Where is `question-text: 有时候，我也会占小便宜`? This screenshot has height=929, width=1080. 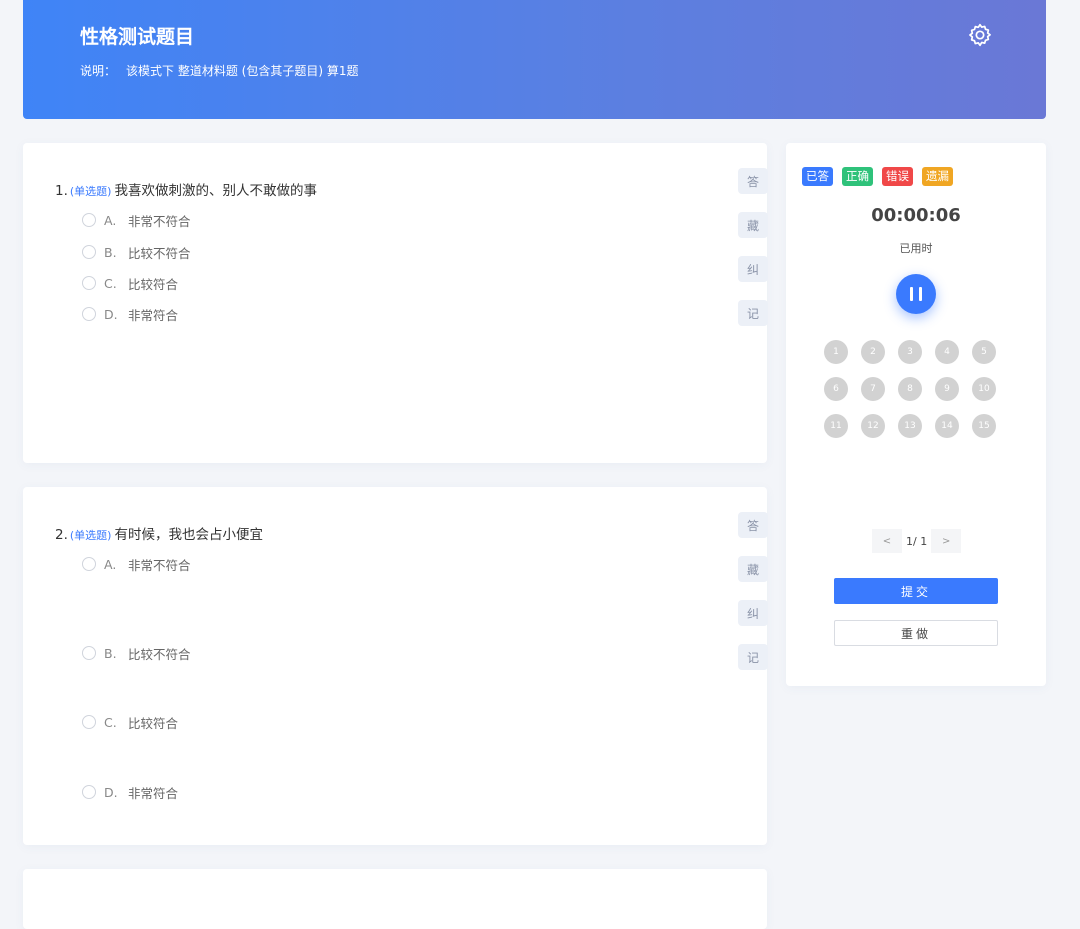
question-text: 有时候，我也会占小便宜 is located at coordinates (188, 535).